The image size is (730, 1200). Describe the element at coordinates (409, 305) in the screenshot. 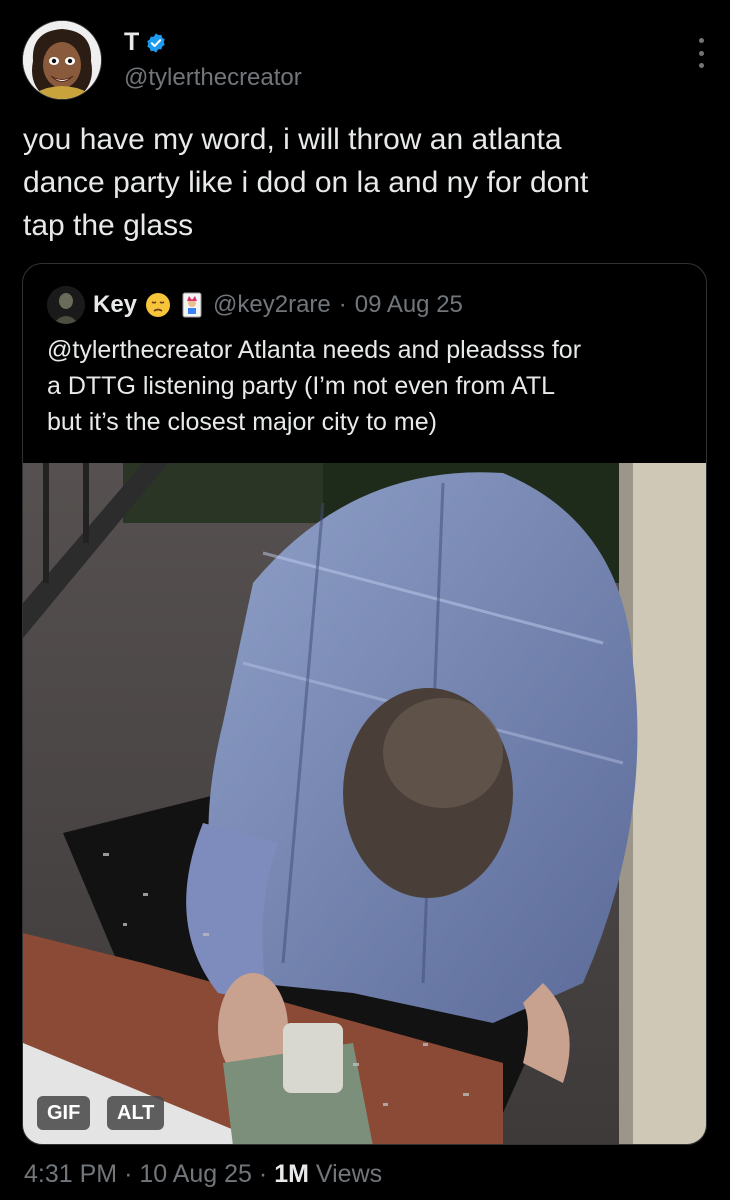

I see `quoted-date: 09 Aug 25` at that location.